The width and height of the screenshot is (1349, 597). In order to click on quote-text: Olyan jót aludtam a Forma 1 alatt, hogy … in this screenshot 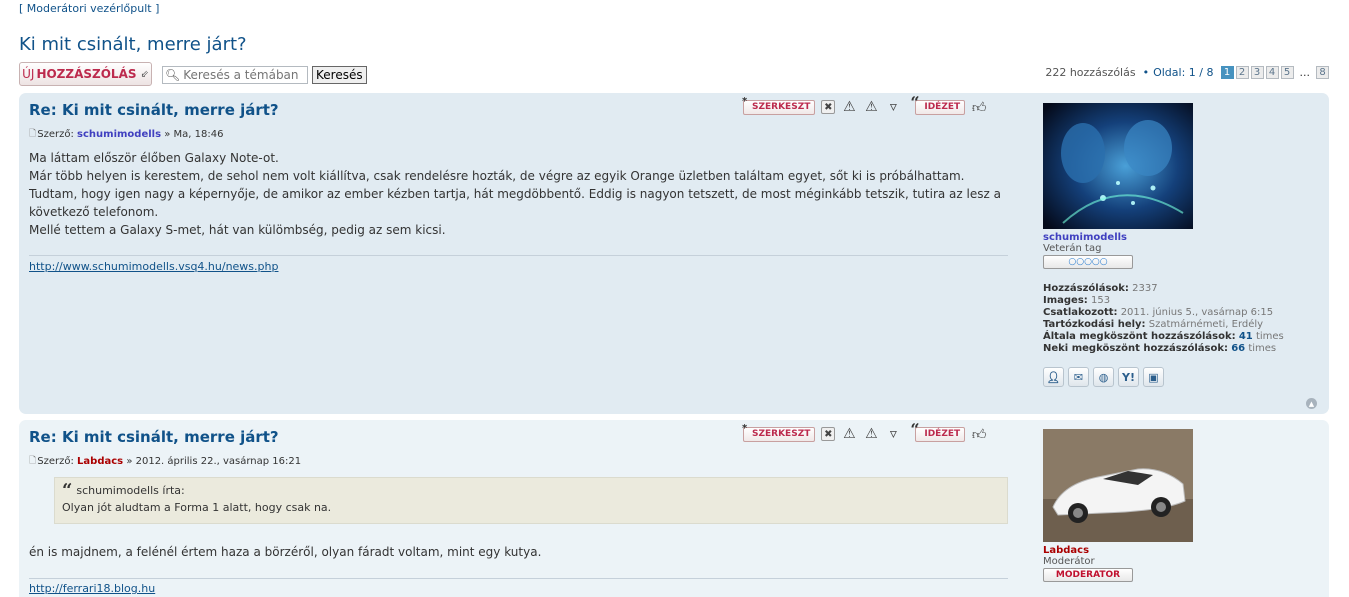, I will do `click(197, 507)`.